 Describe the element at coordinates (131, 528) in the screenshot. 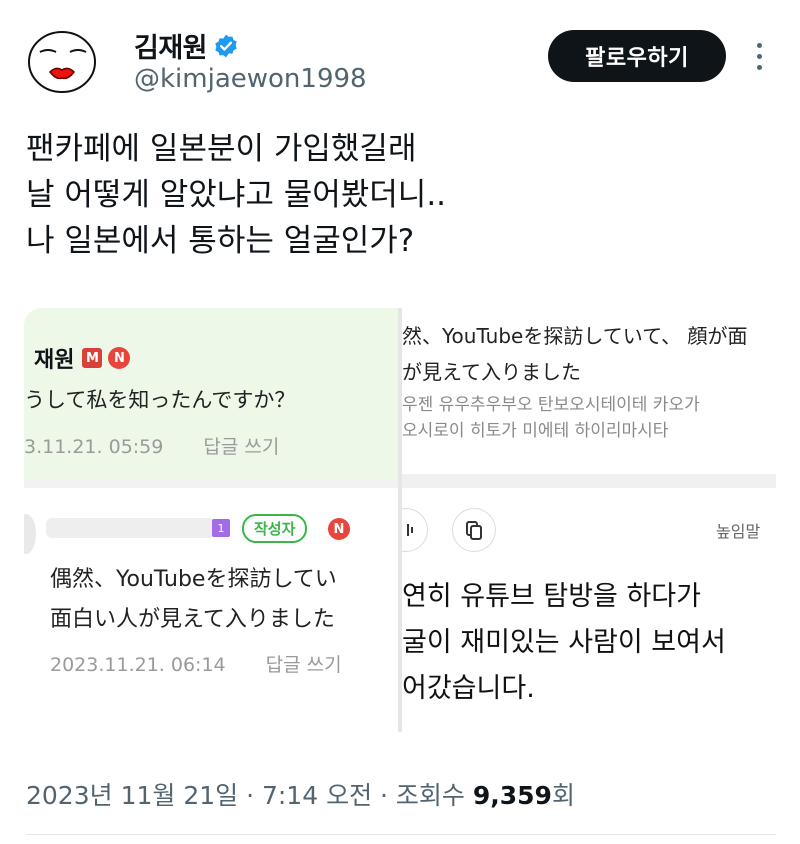

I see `blurred-username` at that location.